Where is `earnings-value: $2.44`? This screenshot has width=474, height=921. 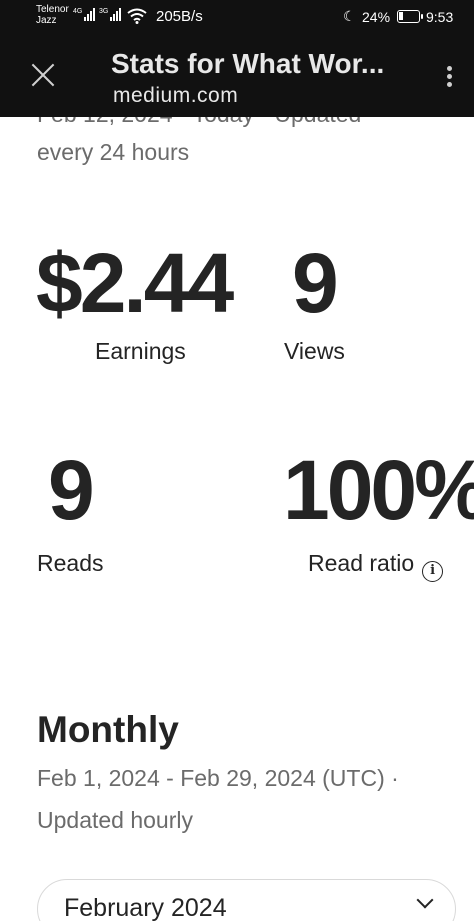
earnings-value: $2.44 is located at coordinates (135, 283).